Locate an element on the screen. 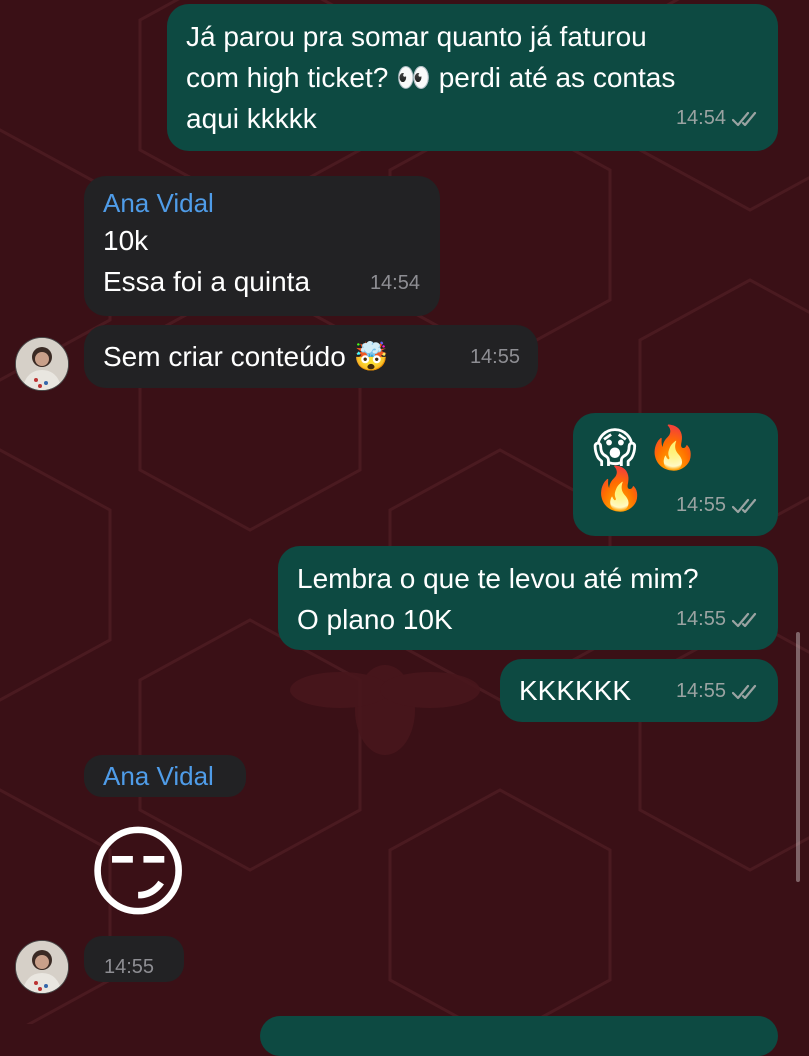 This screenshot has height=1056, width=809. outgoing-message-bubble: 😱🔥🔥 14:55 is located at coordinates (675, 474).